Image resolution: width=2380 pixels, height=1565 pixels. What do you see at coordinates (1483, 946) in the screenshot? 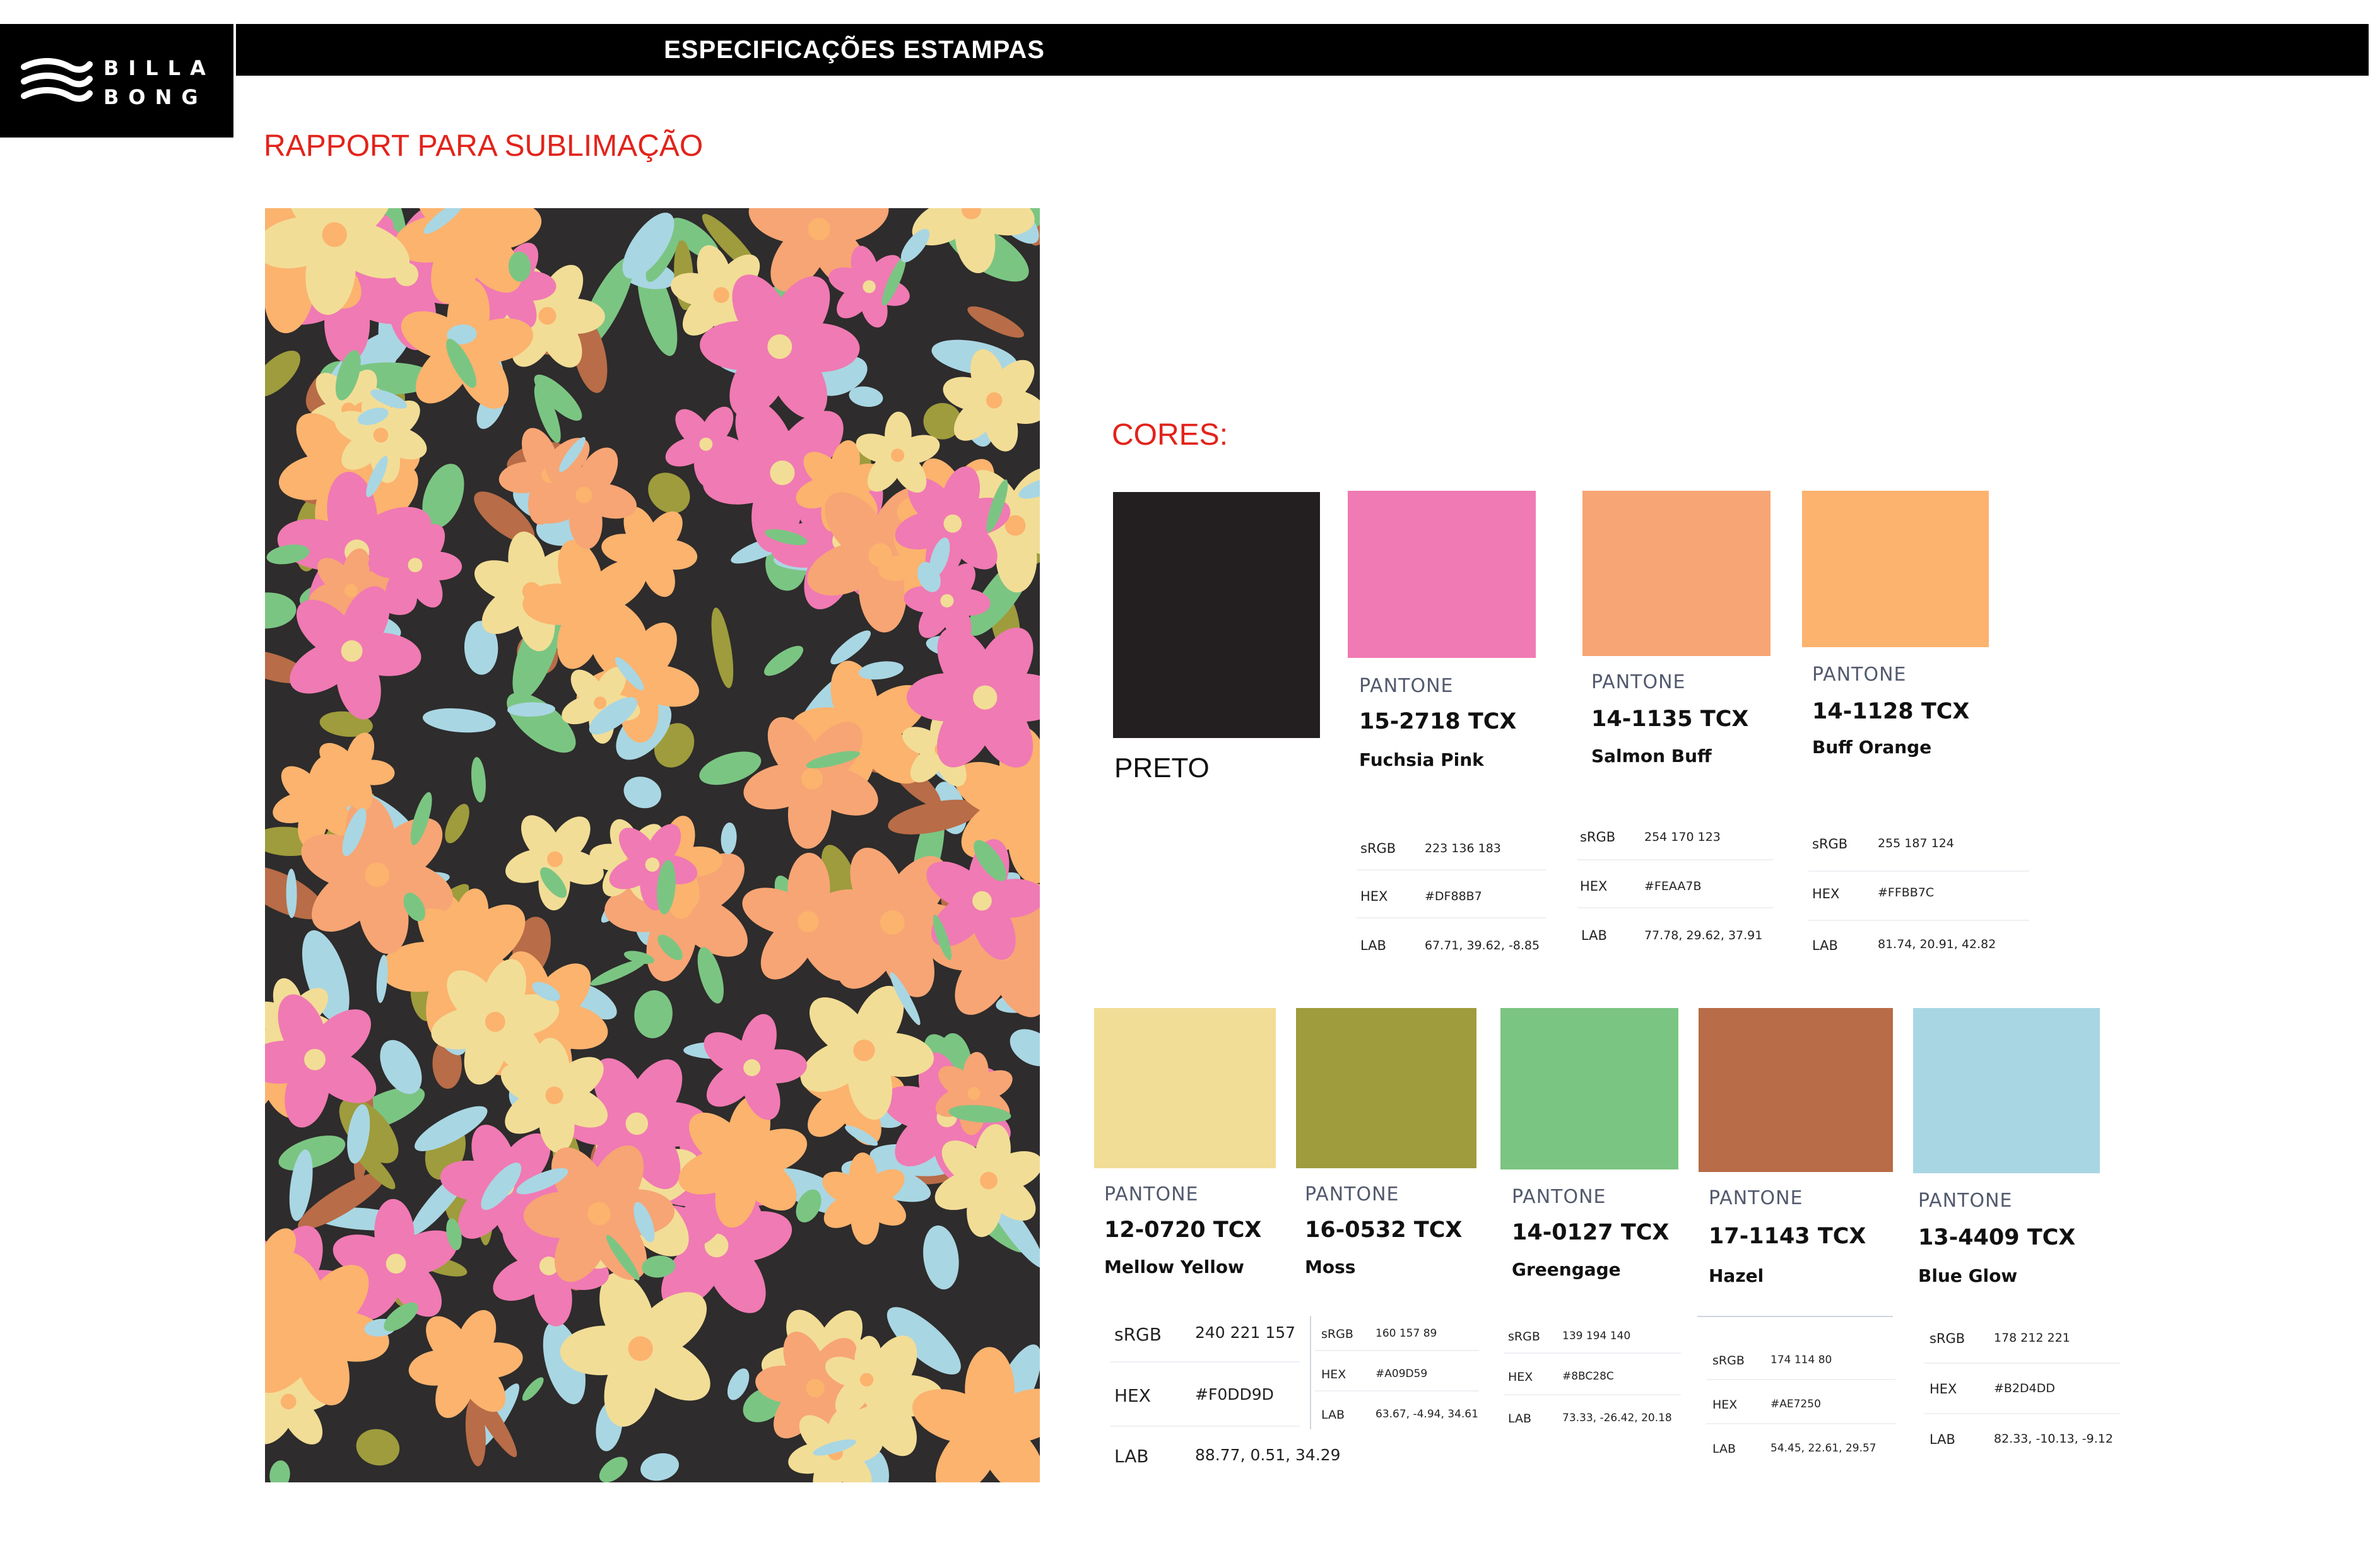
I see `lab-value: 67.71, 39.62, -8.85` at bounding box center [1483, 946].